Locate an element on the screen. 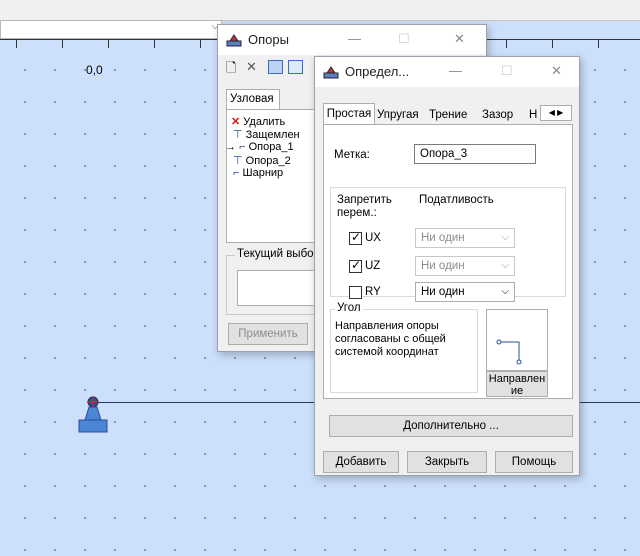 The height and width of the screenshot is (556, 640). ux-compliance-select: Ни один ⌵ is located at coordinates (465, 238).